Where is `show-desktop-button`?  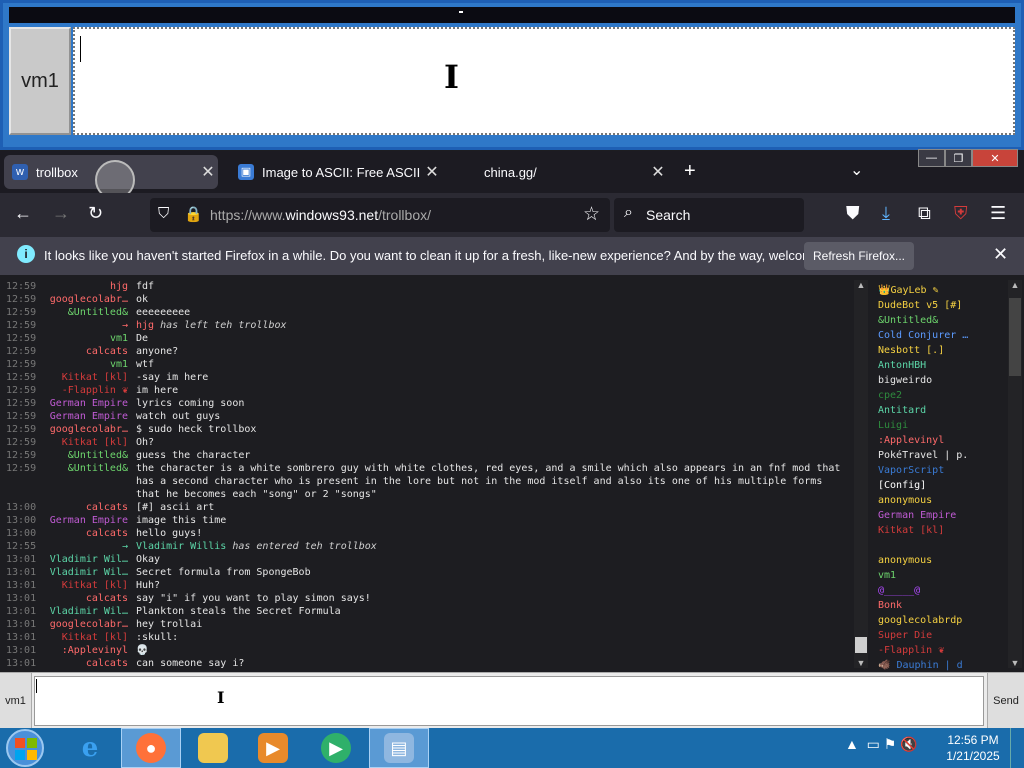
show-desktop-button is located at coordinates (1017, 748).